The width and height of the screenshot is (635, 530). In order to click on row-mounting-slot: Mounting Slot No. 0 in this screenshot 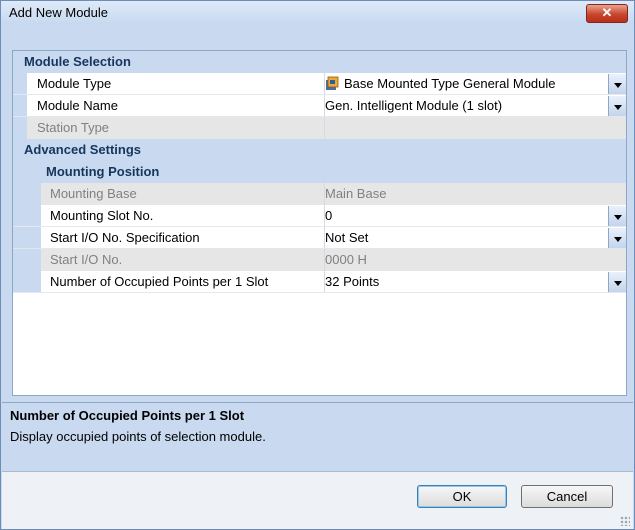, I will do `click(319, 216)`.